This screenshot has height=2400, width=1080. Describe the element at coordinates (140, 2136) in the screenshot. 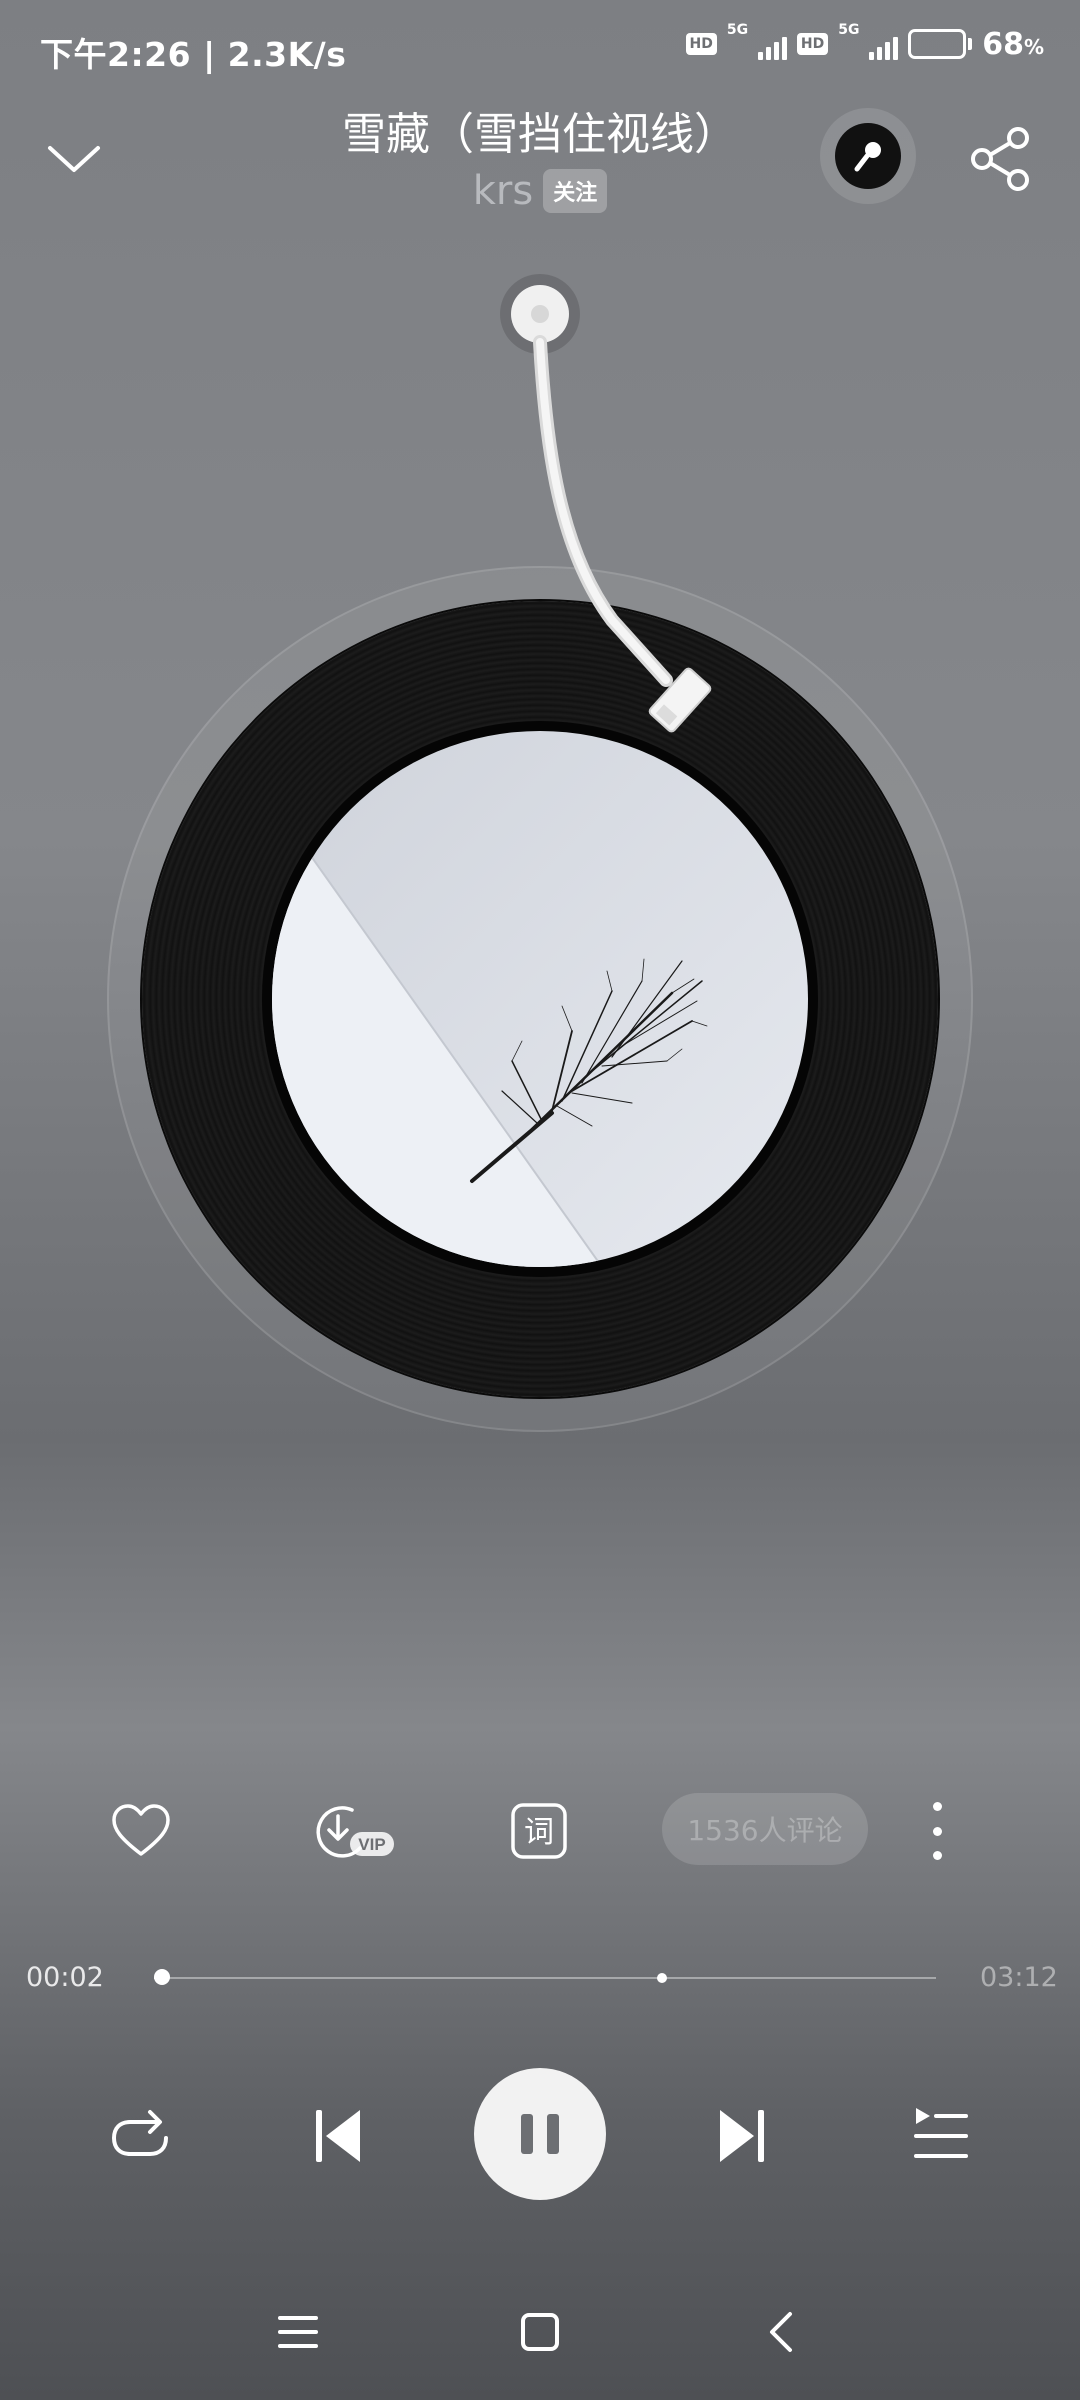

I see `repeat-icon` at that location.